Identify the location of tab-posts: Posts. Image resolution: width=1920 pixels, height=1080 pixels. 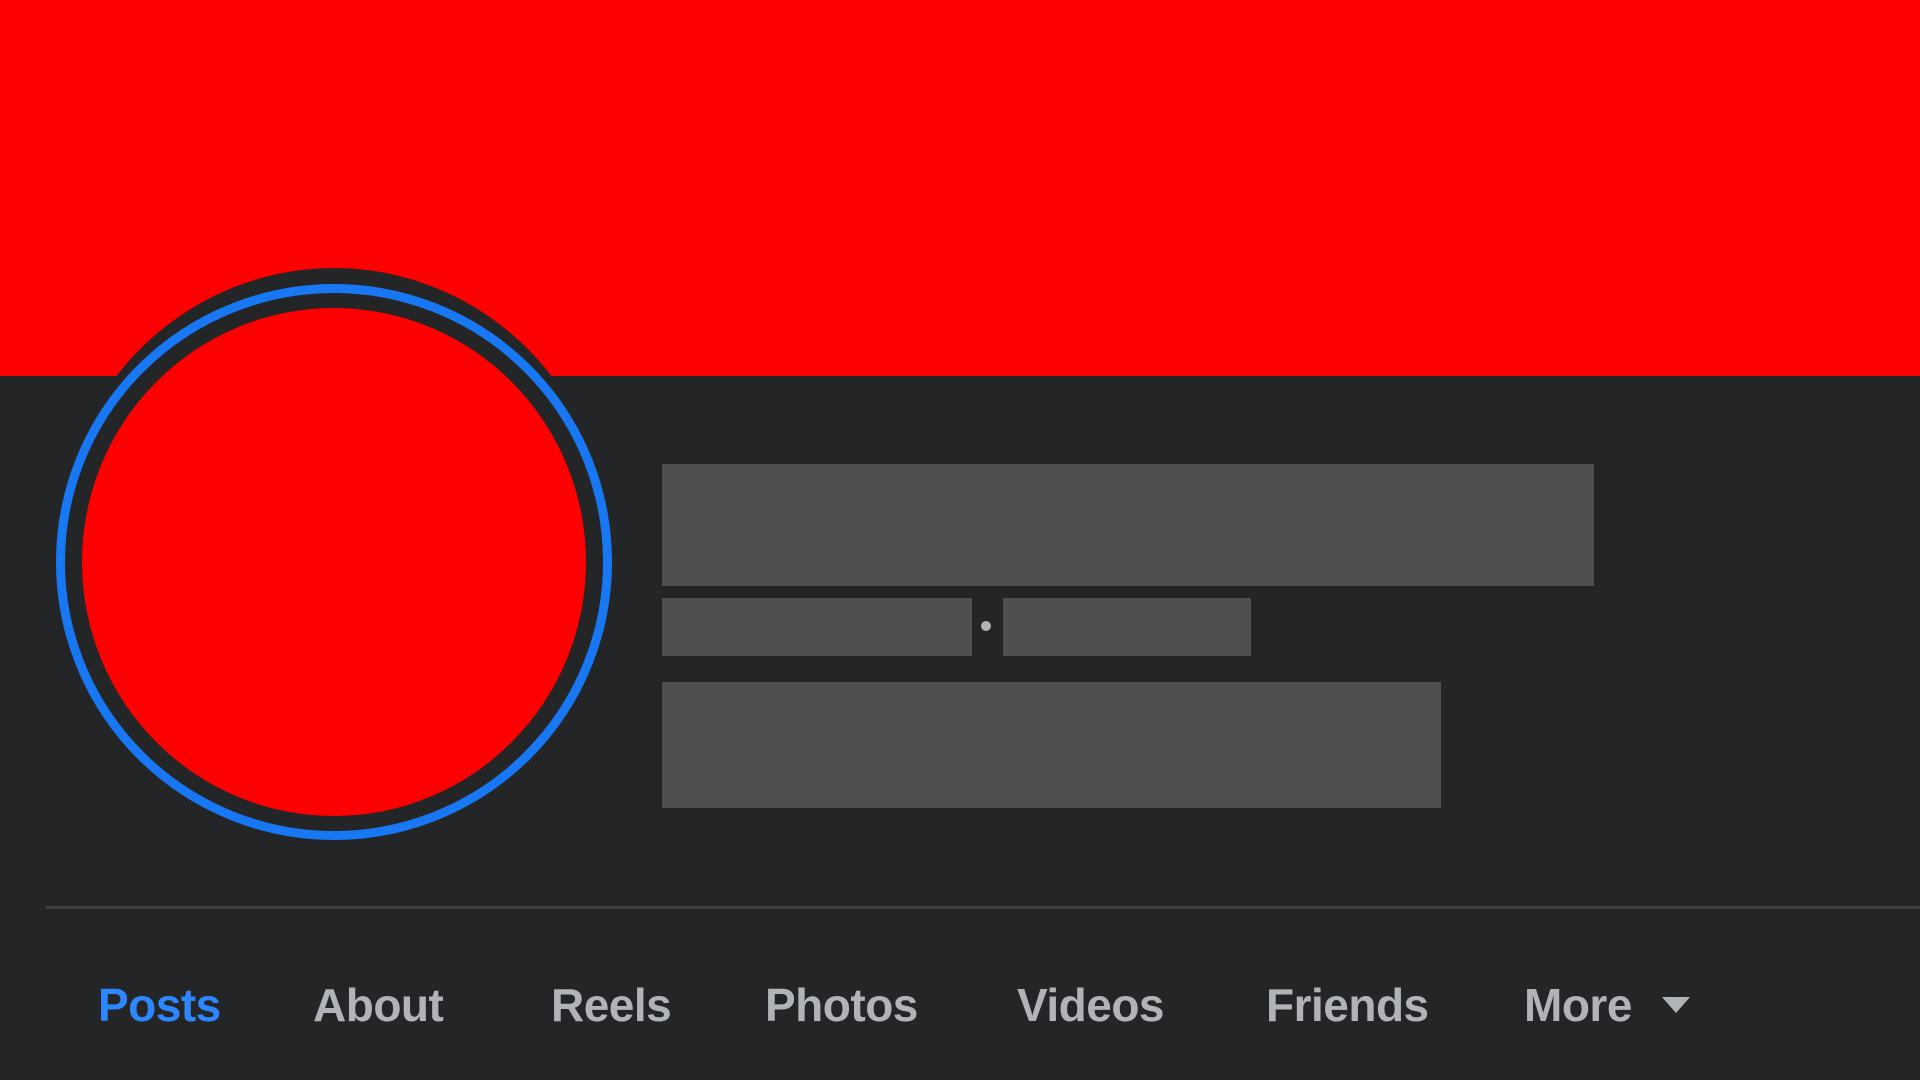
(159, 1005).